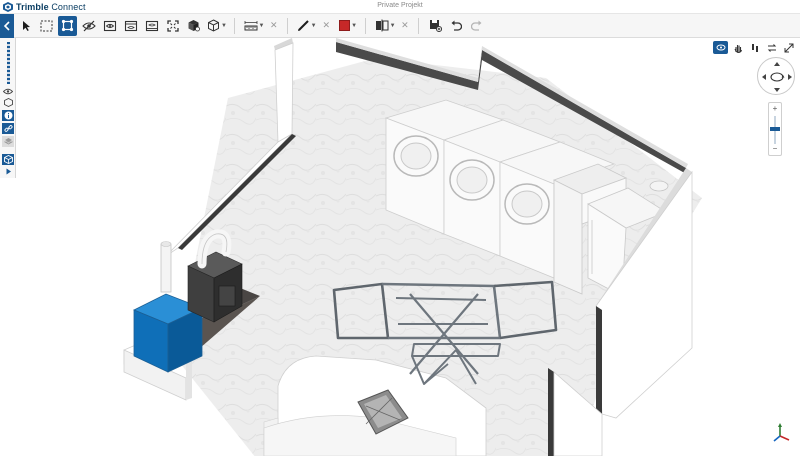  I want to click on object-properties-button, so click(193, 26).